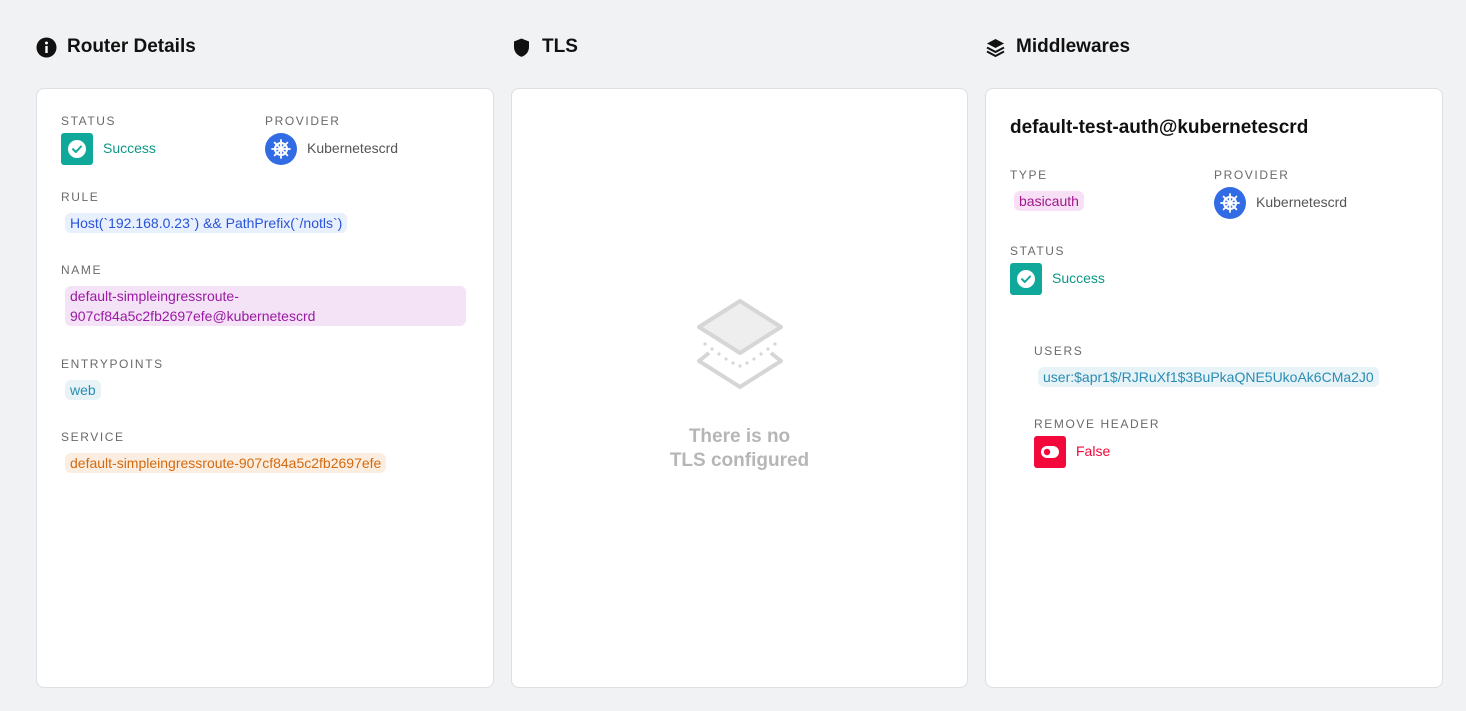 The height and width of the screenshot is (711, 1466). What do you see at coordinates (1159, 127) in the screenshot?
I see `middleware-name: default-test-auth@kubernetescrd` at bounding box center [1159, 127].